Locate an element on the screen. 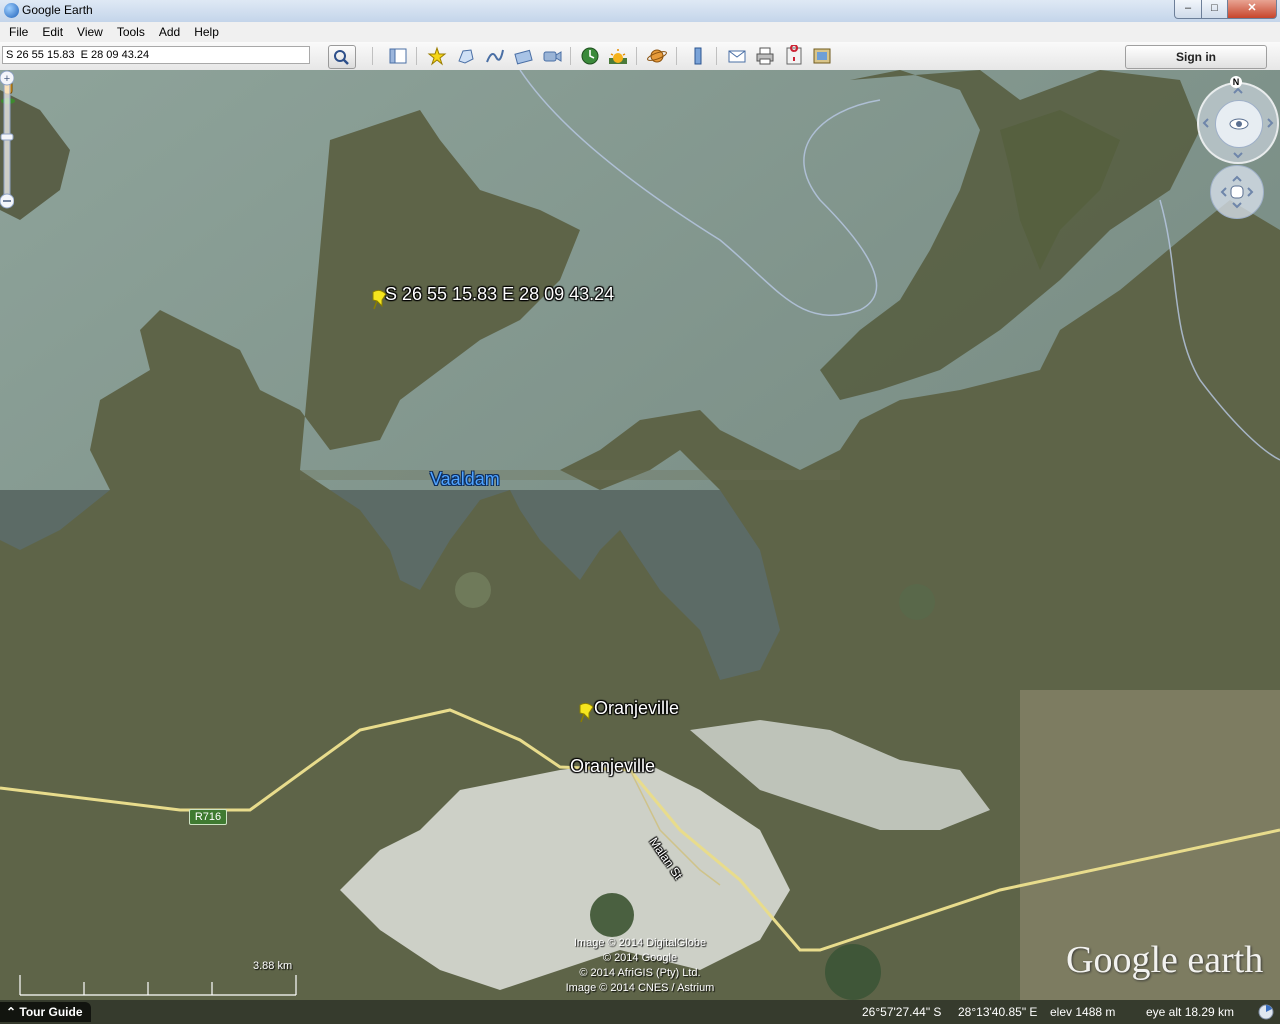 The image size is (1280, 1024). placemark-icon is located at coordinates (437, 56).